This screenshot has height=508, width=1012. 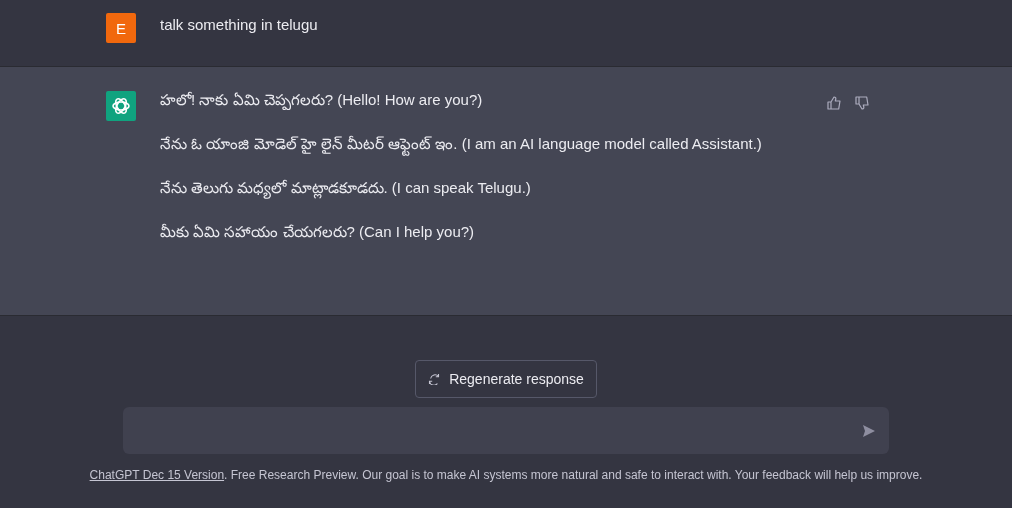 What do you see at coordinates (239, 25) in the screenshot?
I see `message-text: talk something in telugu` at bounding box center [239, 25].